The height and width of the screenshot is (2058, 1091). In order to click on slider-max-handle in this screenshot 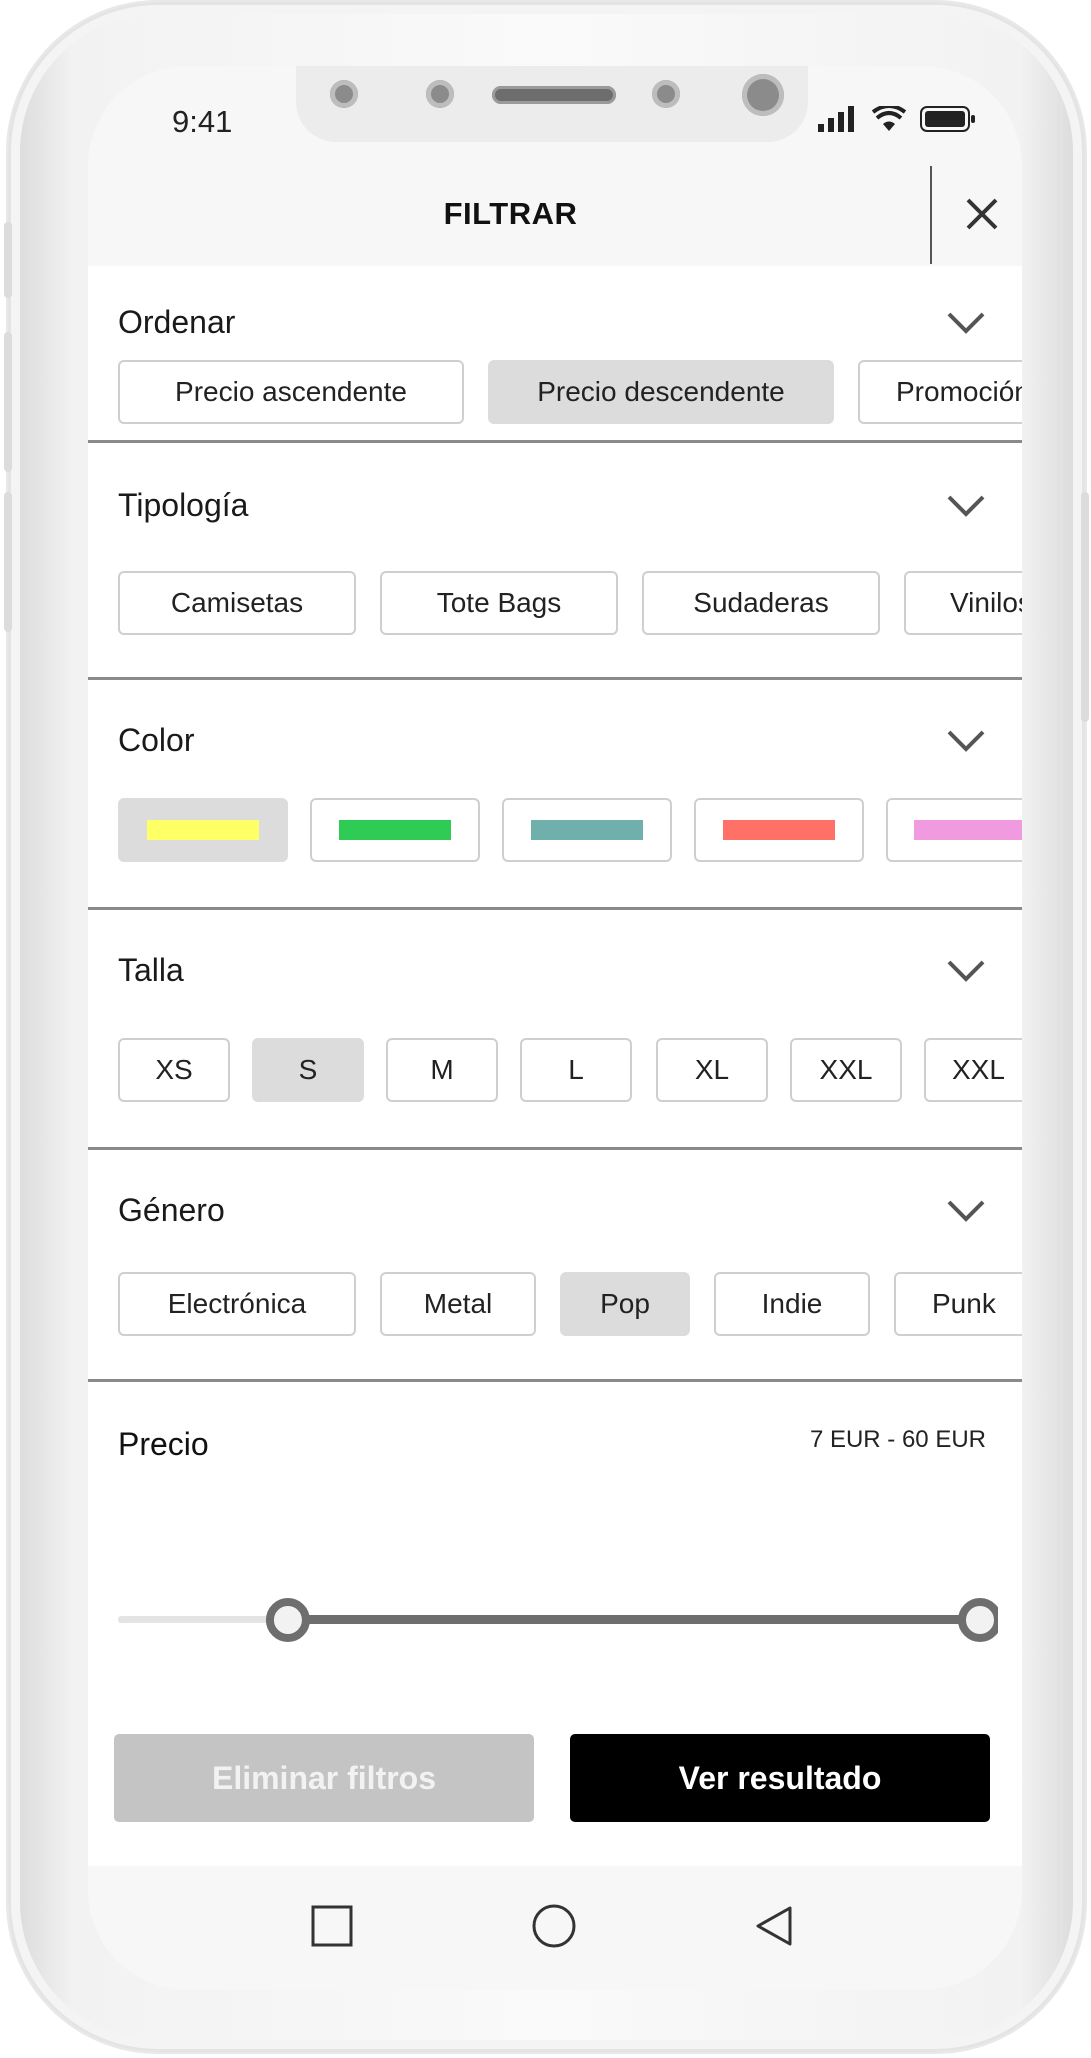, I will do `click(978, 1620)`.